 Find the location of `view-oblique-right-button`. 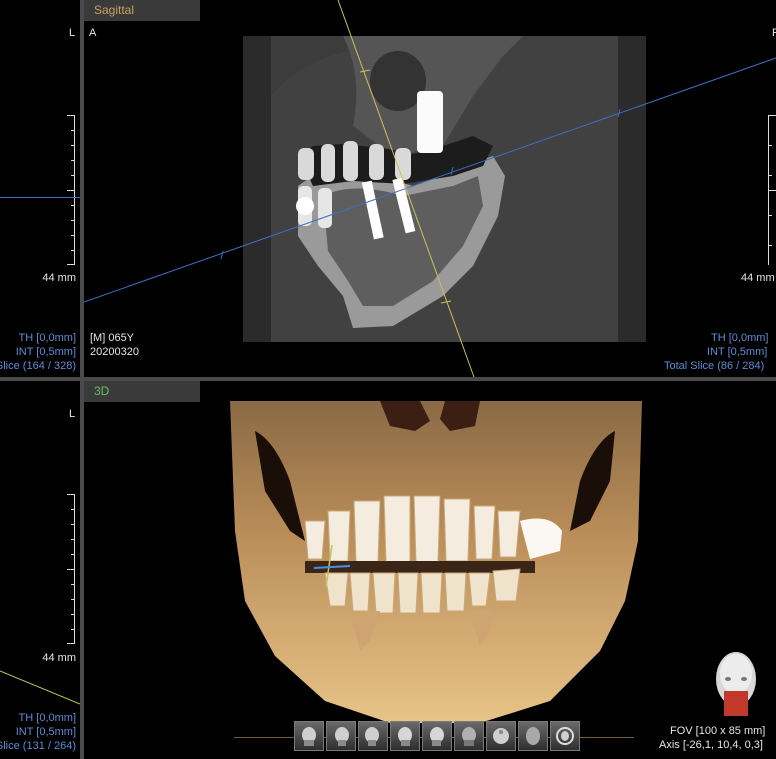

view-oblique-right-button is located at coordinates (437, 736).